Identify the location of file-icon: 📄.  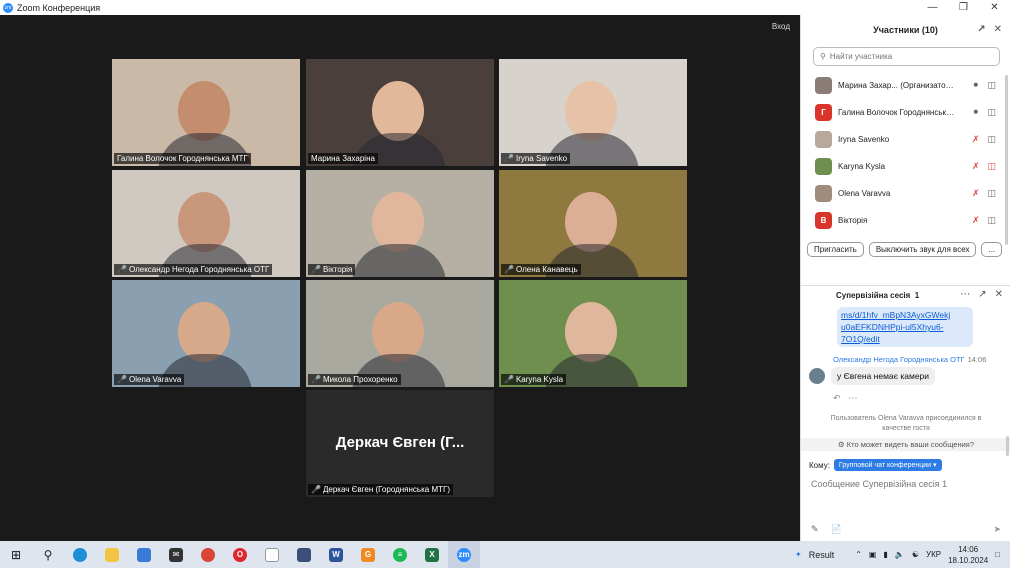
(836, 529).